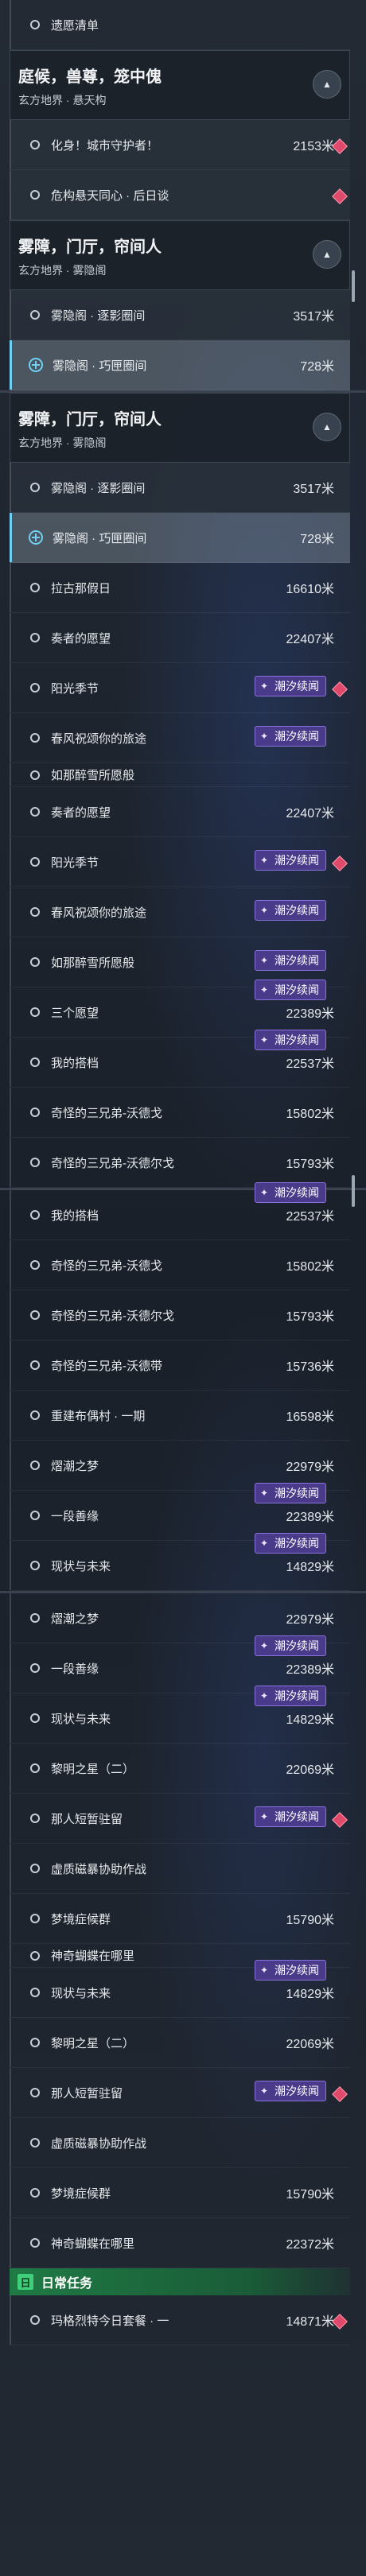  What do you see at coordinates (310, 1568) in the screenshot?
I see `quest-distance: 14829米` at bounding box center [310, 1568].